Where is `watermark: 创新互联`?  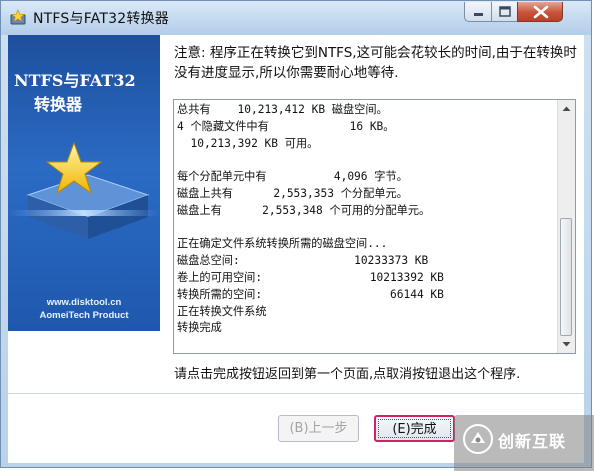 watermark: 创新互联 is located at coordinates (524, 443).